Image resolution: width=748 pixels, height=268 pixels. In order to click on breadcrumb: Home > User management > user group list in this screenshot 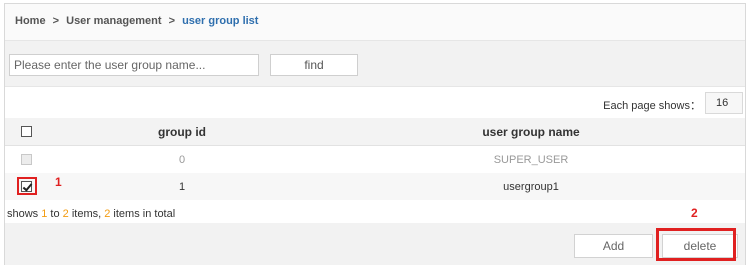, I will do `click(375, 22)`.